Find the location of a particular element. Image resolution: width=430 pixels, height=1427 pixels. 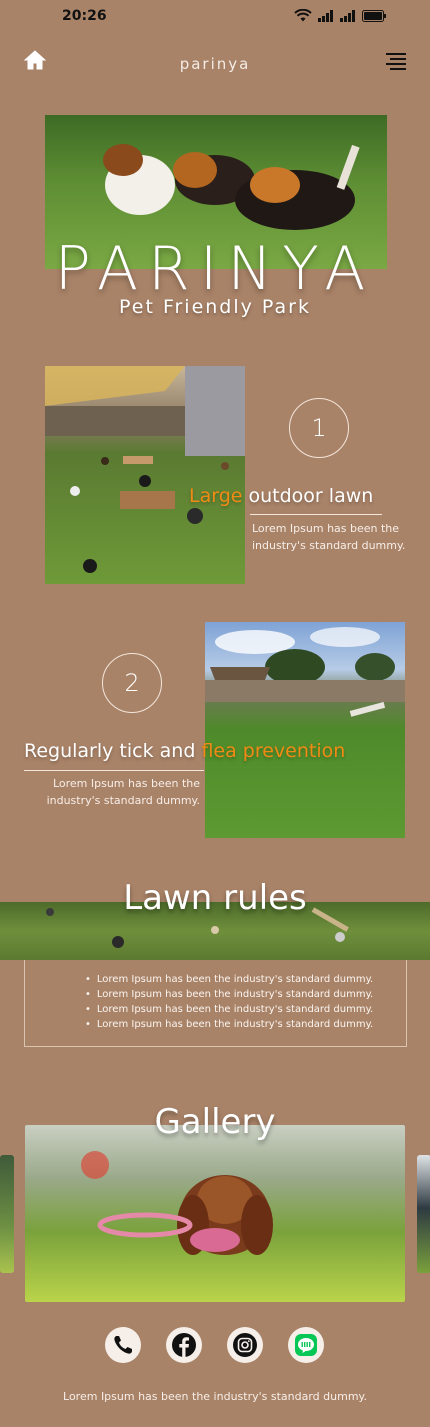

facebook-icon is located at coordinates (184, 1345).